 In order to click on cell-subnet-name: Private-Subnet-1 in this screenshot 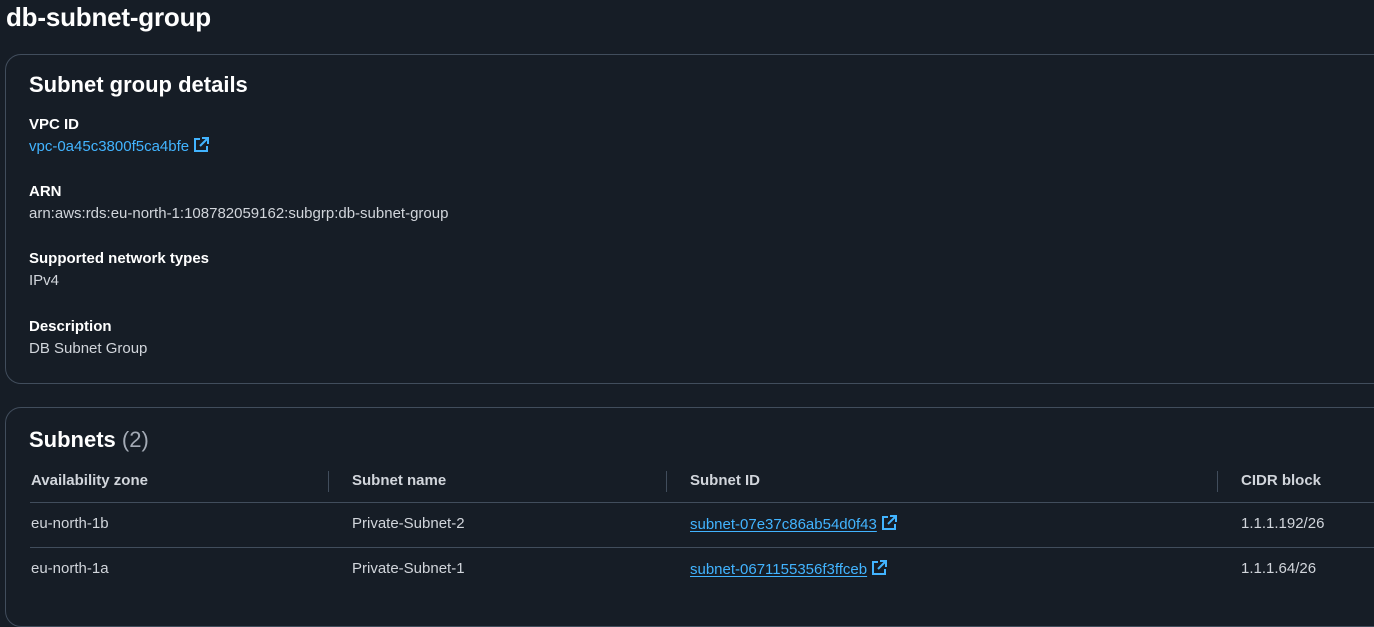, I will do `click(408, 568)`.